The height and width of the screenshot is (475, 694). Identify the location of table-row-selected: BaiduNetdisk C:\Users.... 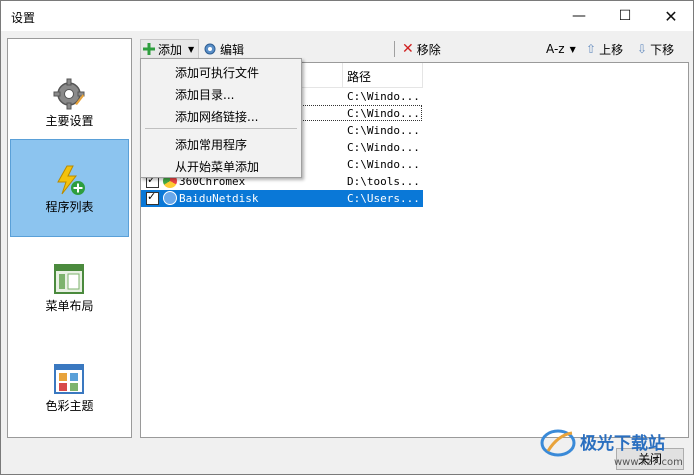
(282, 198).